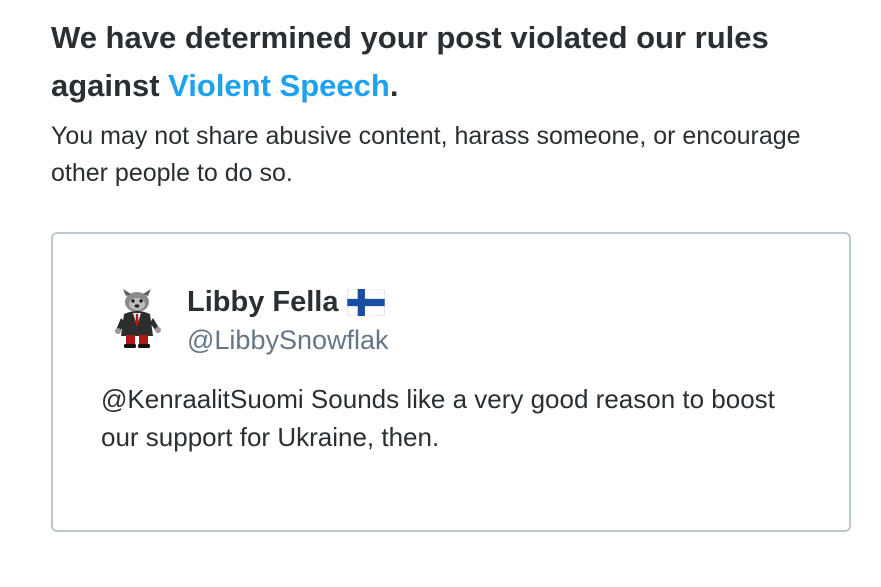  I want to click on author-handle: @LibbySnowflak, so click(288, 340).